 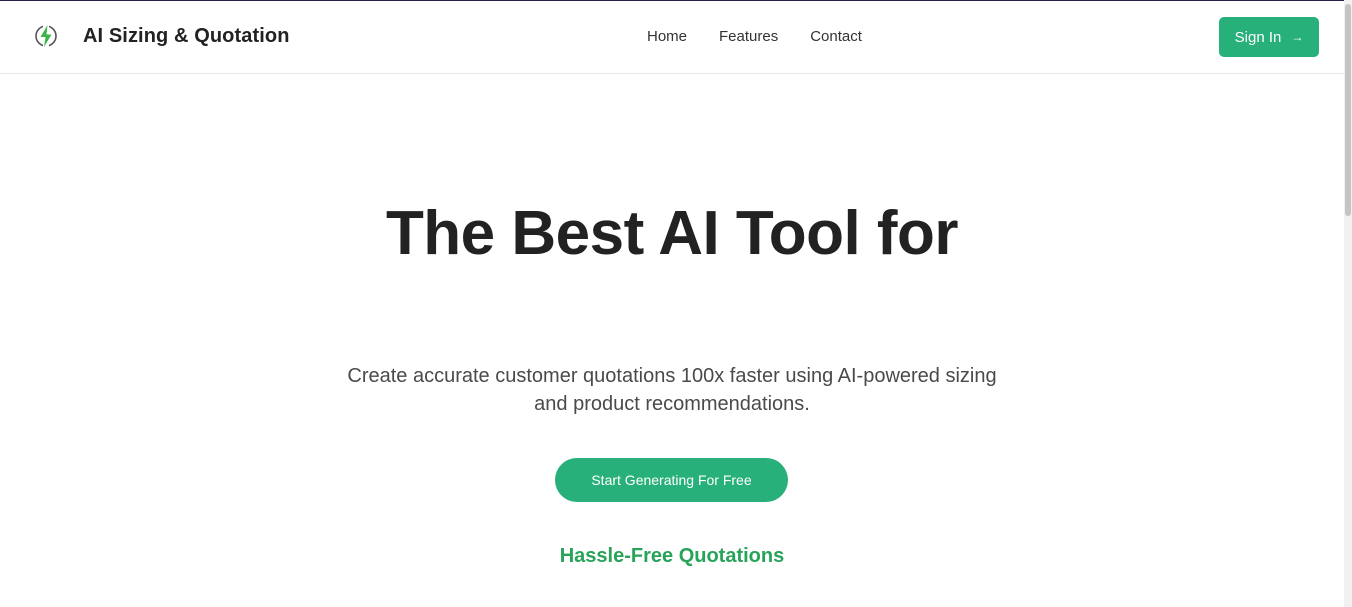 What do you see at coordinates (1297, 37) in the screenshot?
I see `arrow-right-icon: →` at bounding box center [1297, 37].